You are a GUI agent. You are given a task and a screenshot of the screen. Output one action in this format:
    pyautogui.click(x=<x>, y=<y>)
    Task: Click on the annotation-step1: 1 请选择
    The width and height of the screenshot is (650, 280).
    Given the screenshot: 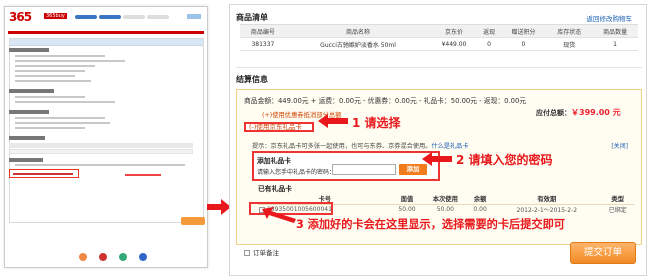 What is the action you would take?
    pyautogui.click(x=376, y=123)
    